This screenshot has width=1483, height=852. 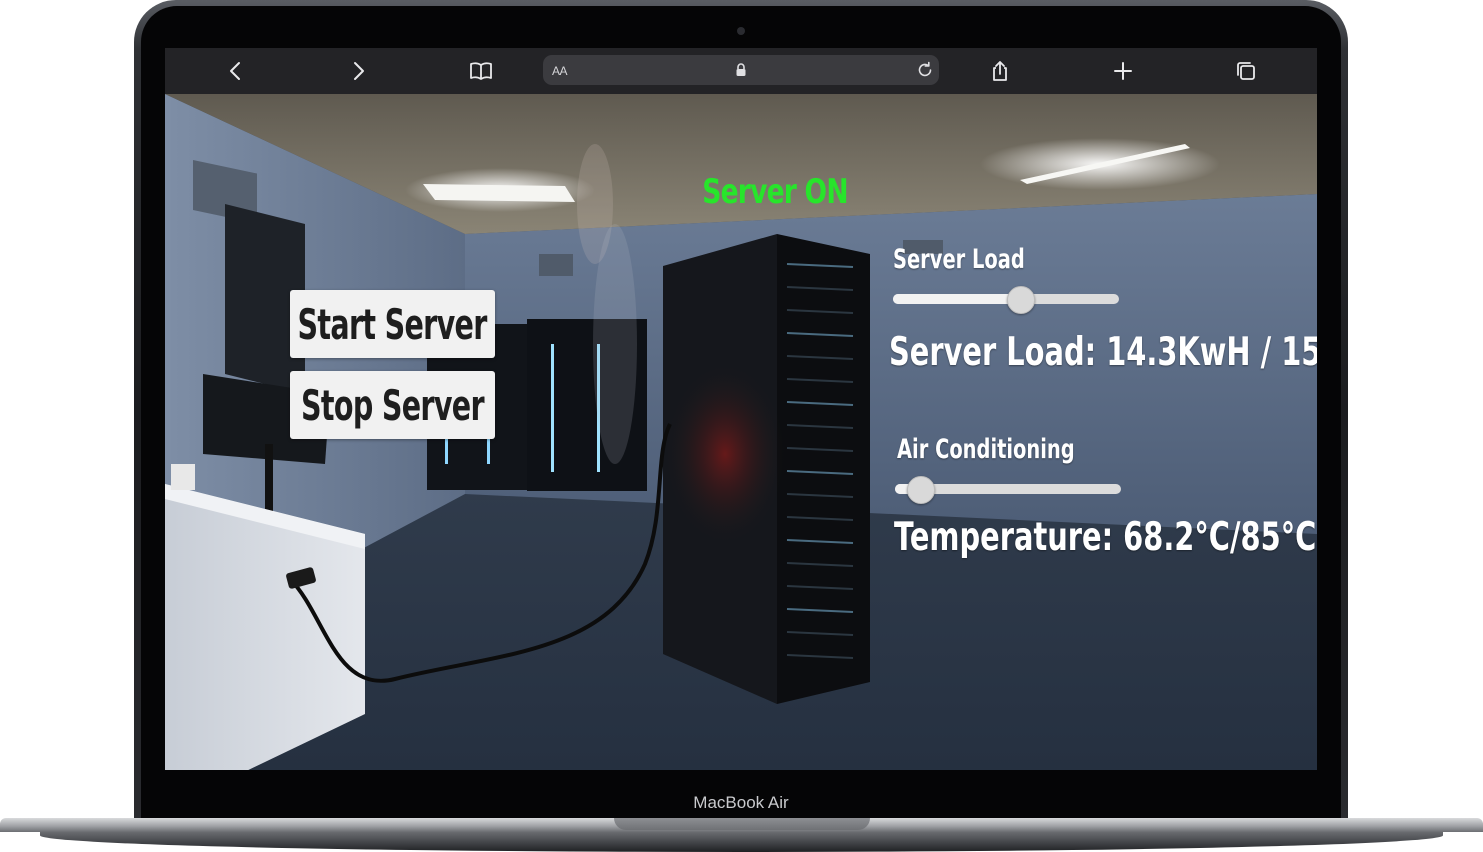 I want to click on reload-icon, so click(x=925, y=70).